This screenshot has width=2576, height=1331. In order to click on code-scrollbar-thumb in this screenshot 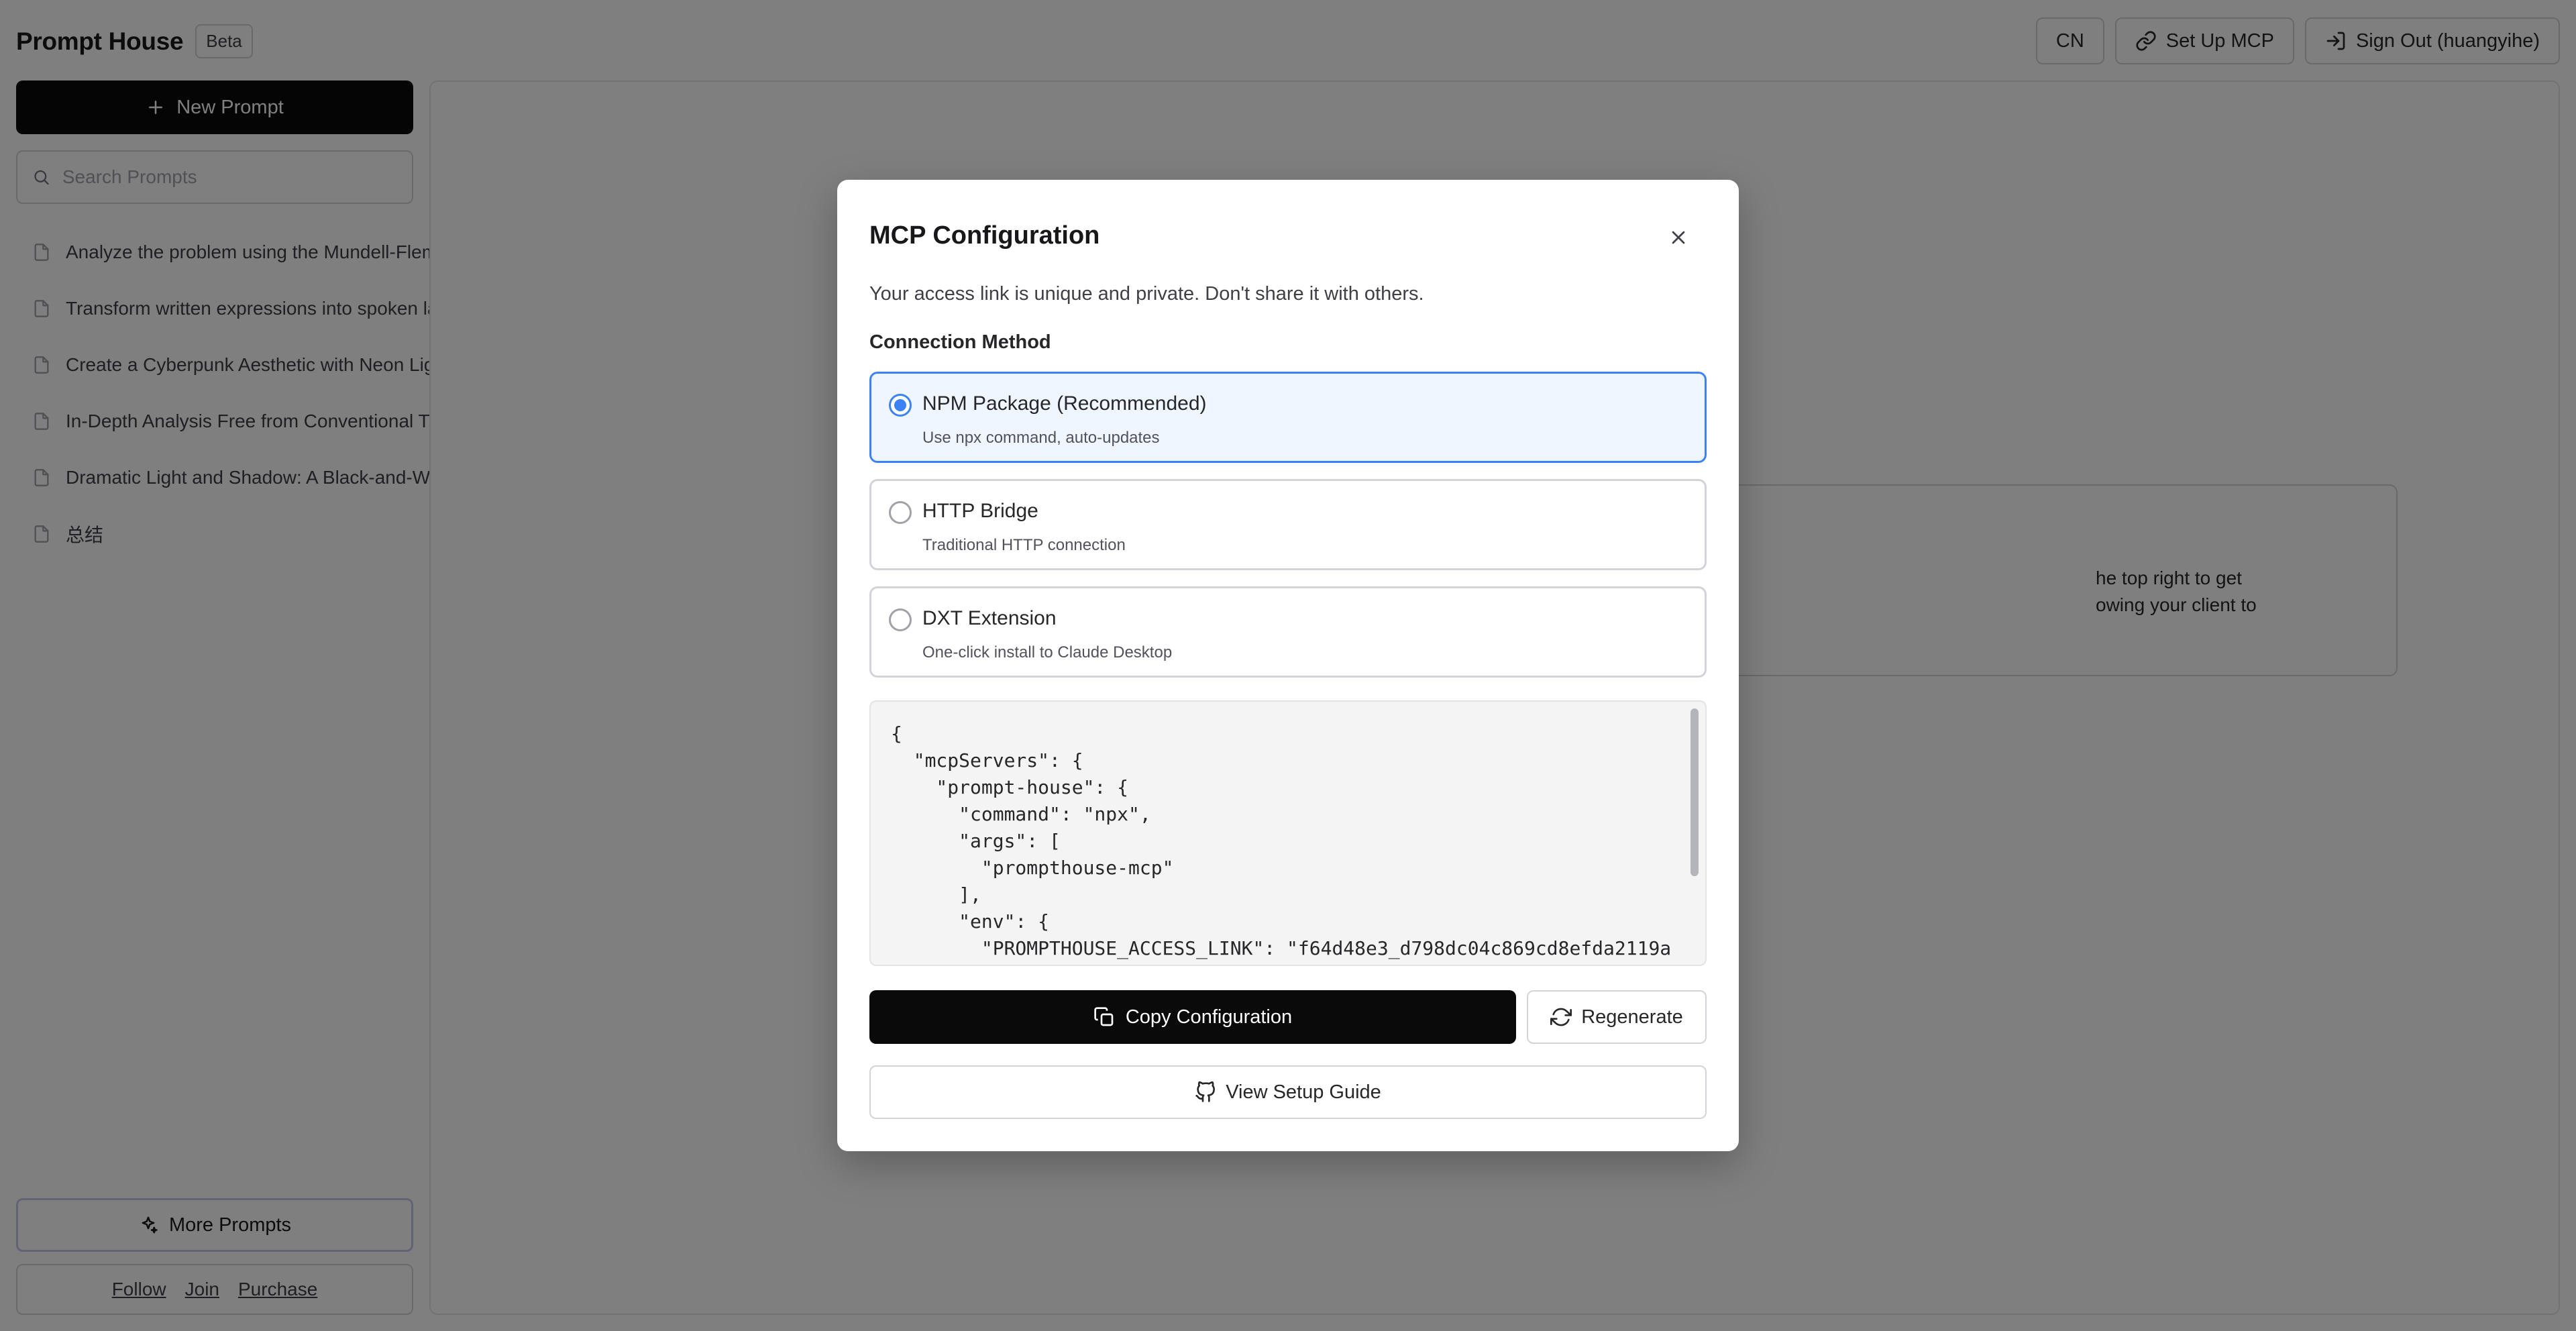, I will do `click(1694, 792)`.